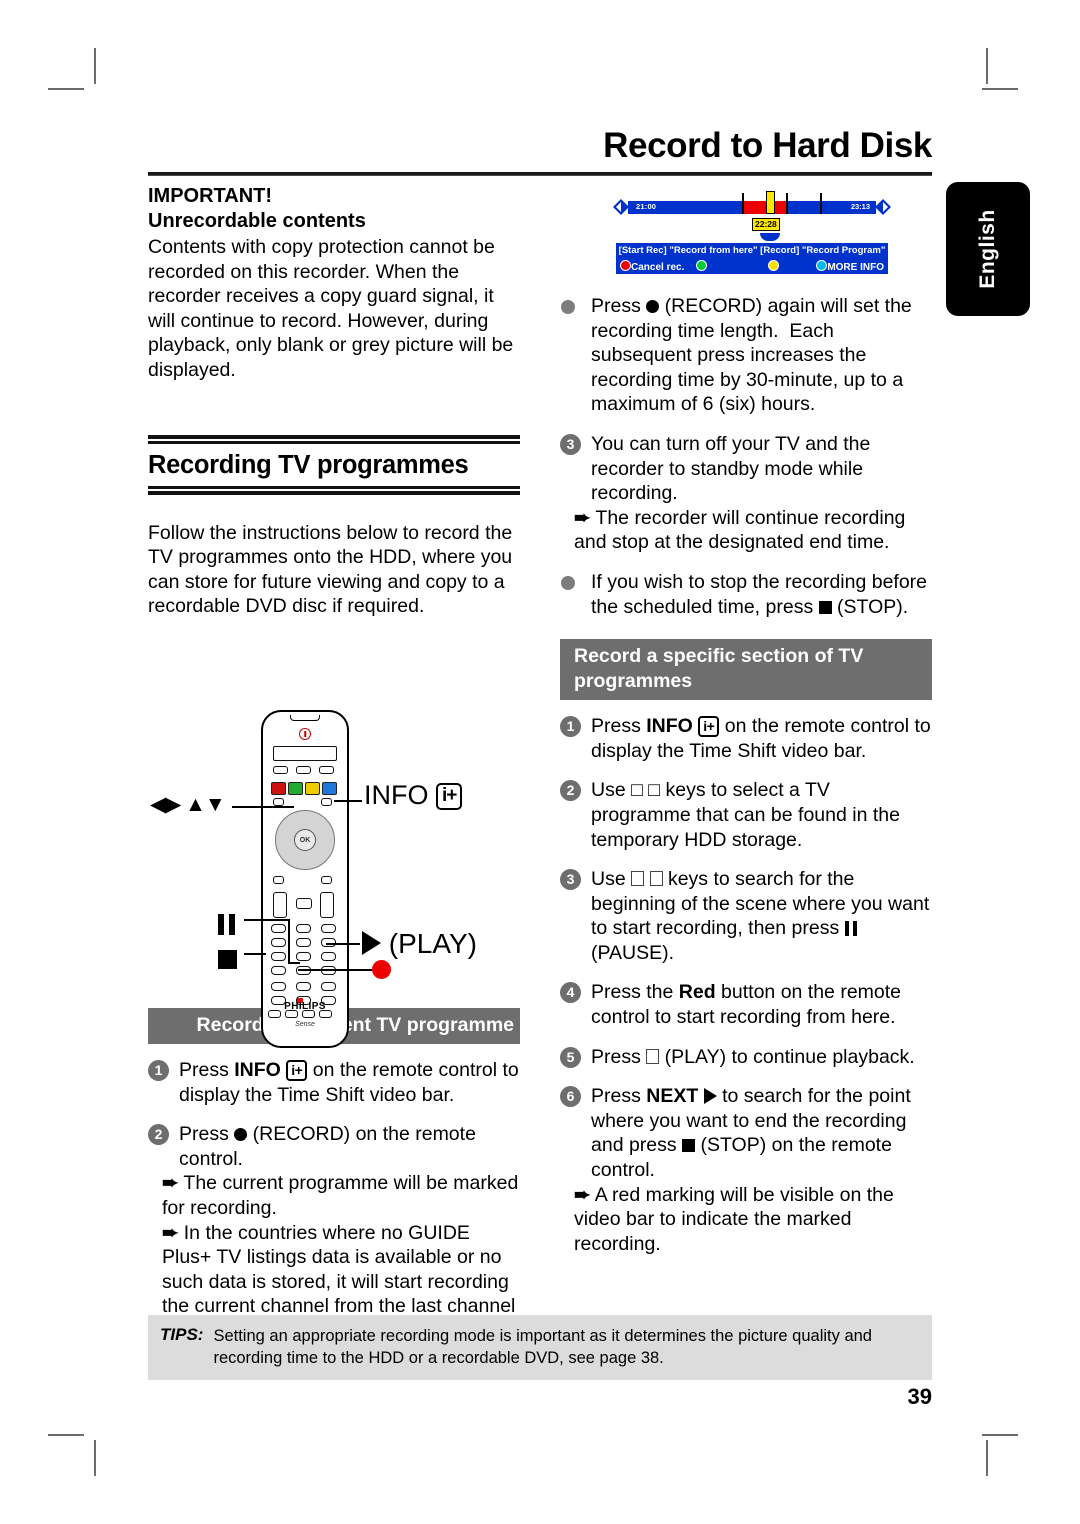  What do you see at coordinates (210, 196) in the screenshot?
I see `important-heading: IMPORTANT!` at bounding box center [210, 196].